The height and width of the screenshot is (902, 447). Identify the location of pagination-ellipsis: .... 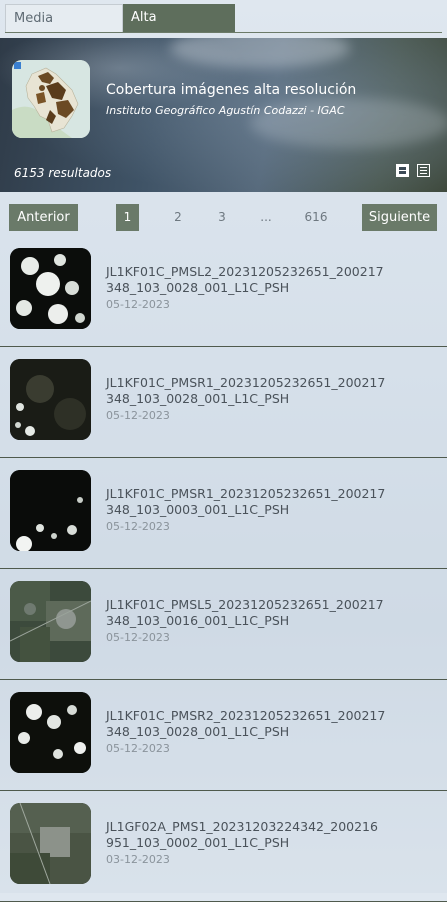
(266, 217).